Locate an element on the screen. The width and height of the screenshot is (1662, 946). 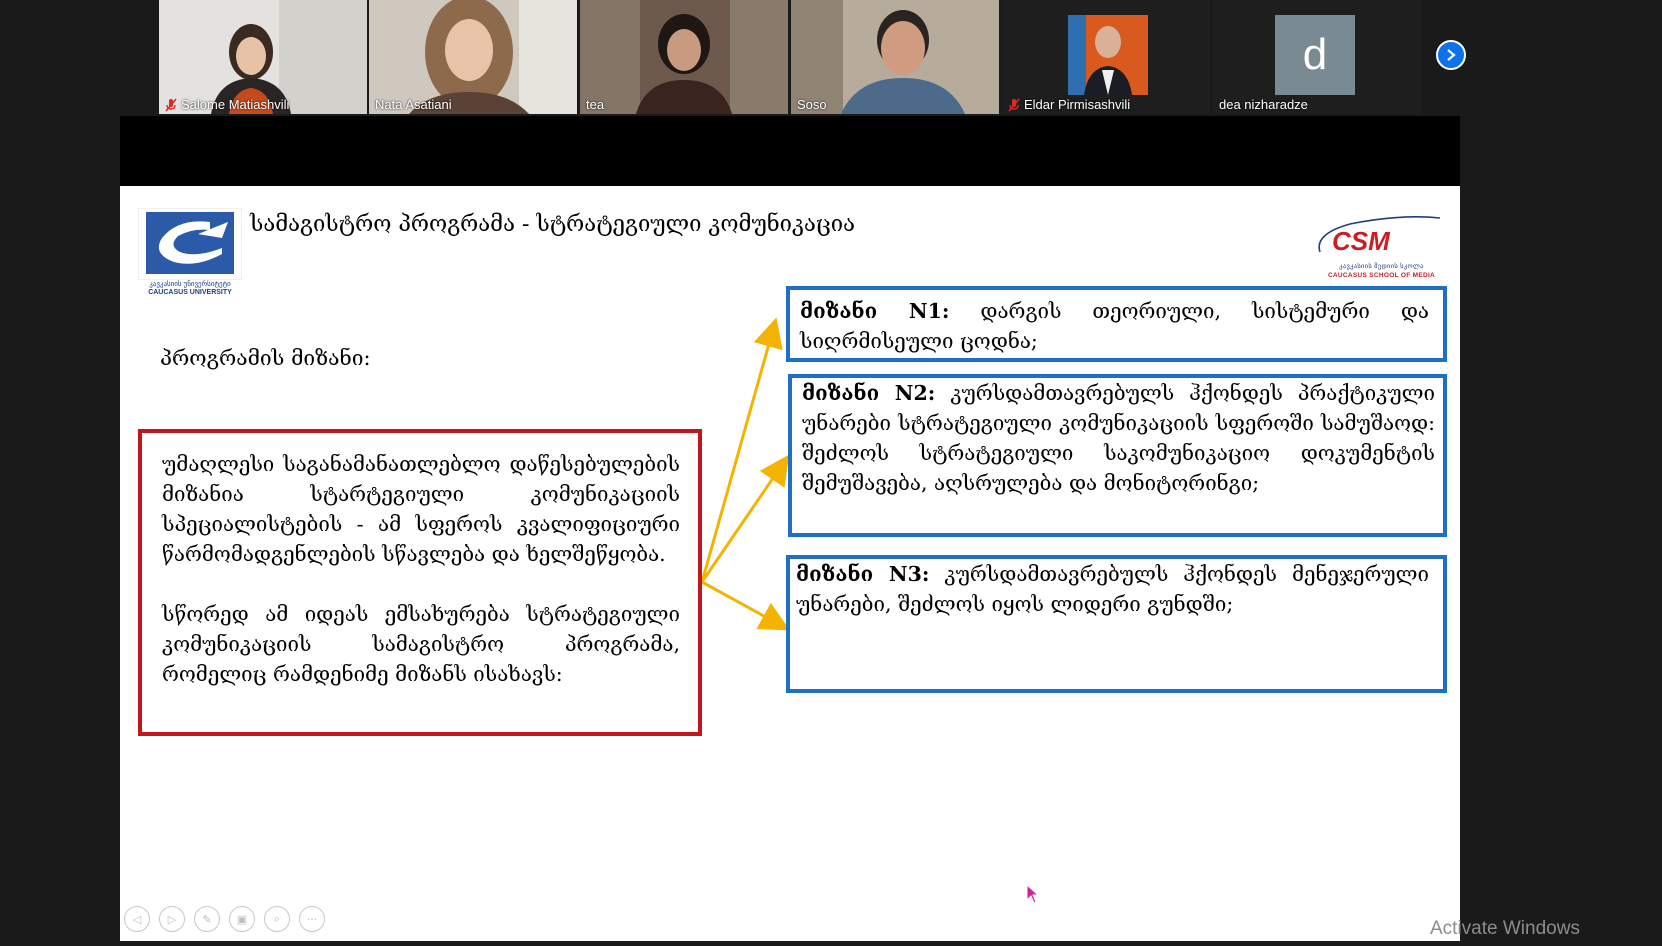
participant-tile: Soso is located at coordinates (895, 57).